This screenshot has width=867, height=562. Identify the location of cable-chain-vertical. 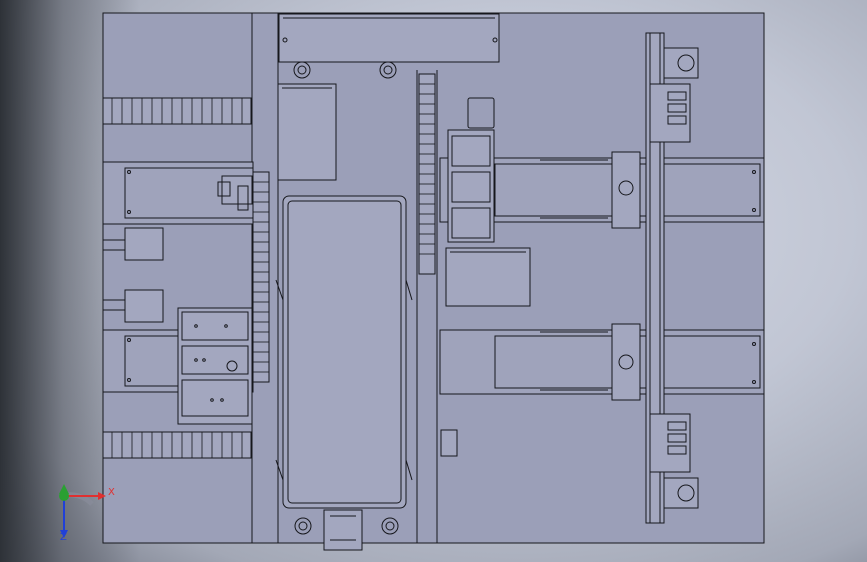
(427, 174).